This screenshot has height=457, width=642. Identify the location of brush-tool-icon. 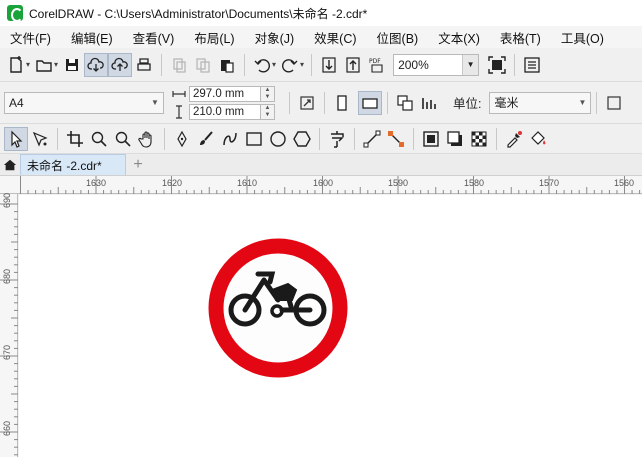
(206, 139).